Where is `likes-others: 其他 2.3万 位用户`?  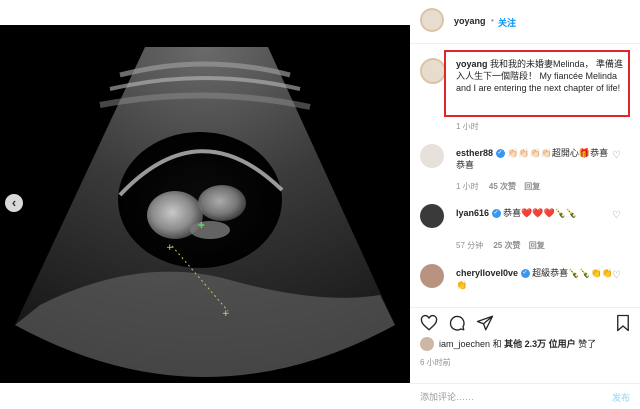 likes-others: 其他 2.3万 位用户 is located at coordinates (540, 344).